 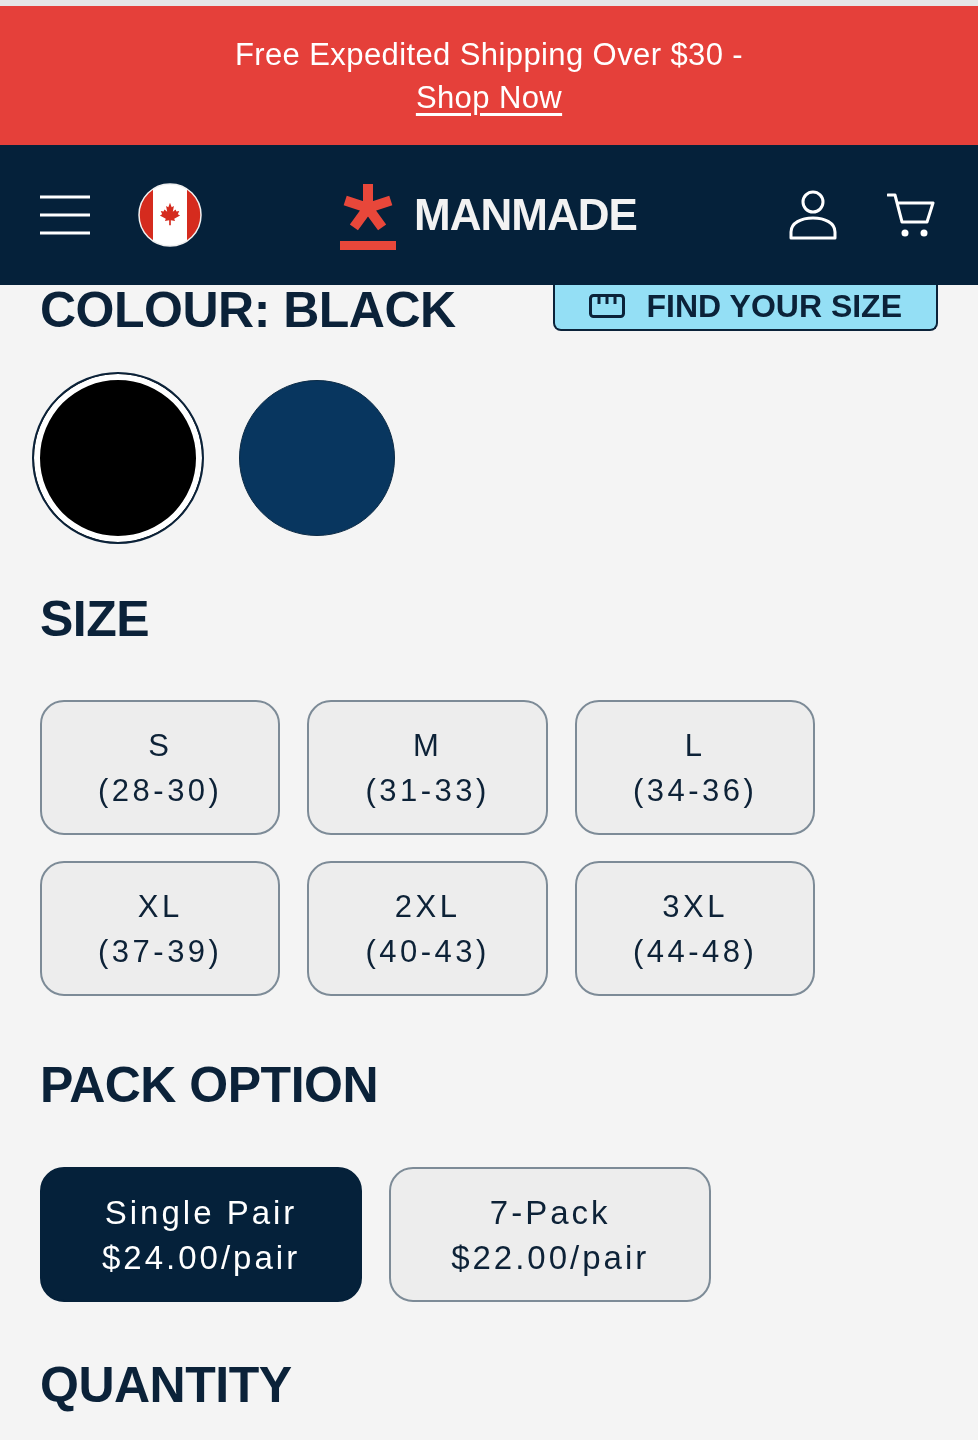 What do you see at coordinates (911, 215) in the screenshot?
I see `cart-icon` at bounding box center [911, 215].